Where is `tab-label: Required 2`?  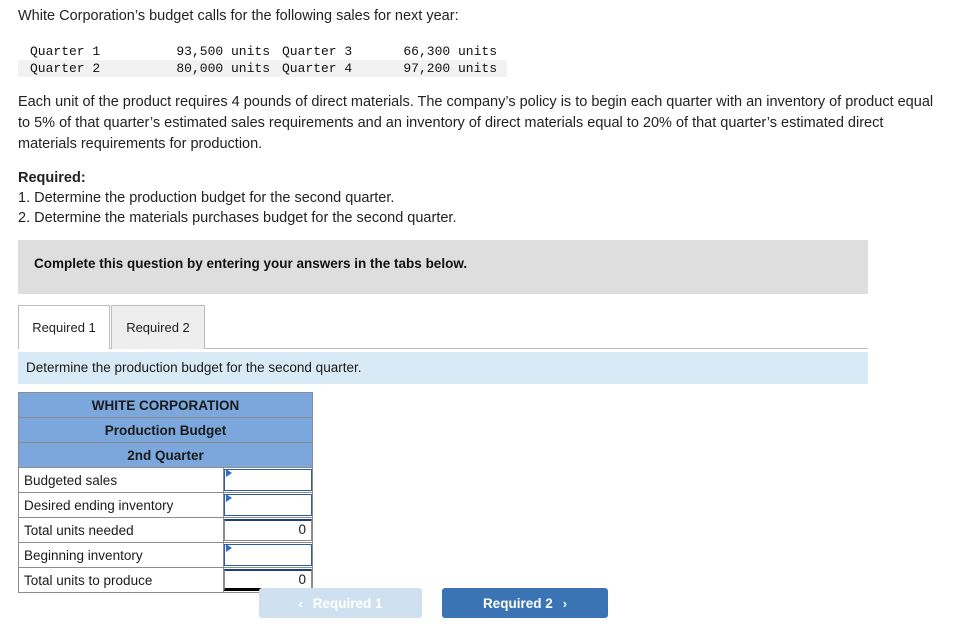
tab-label: Required 2 is located at coordinates (158, 327).